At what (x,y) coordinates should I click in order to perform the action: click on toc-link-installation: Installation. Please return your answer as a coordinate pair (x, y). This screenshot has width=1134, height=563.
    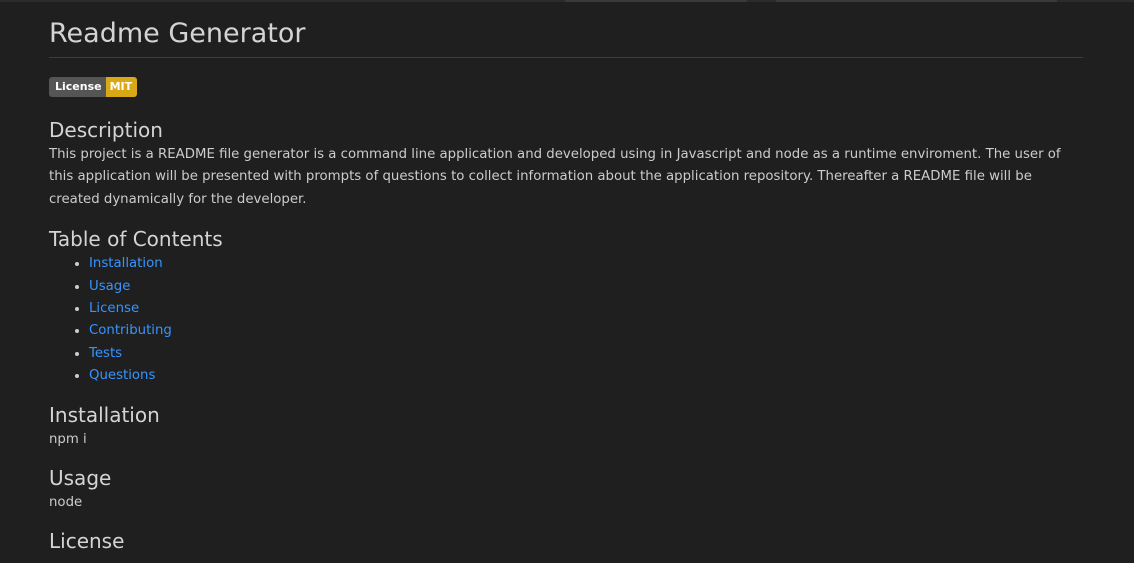
    Looking at the image, I should click on (126, 263).